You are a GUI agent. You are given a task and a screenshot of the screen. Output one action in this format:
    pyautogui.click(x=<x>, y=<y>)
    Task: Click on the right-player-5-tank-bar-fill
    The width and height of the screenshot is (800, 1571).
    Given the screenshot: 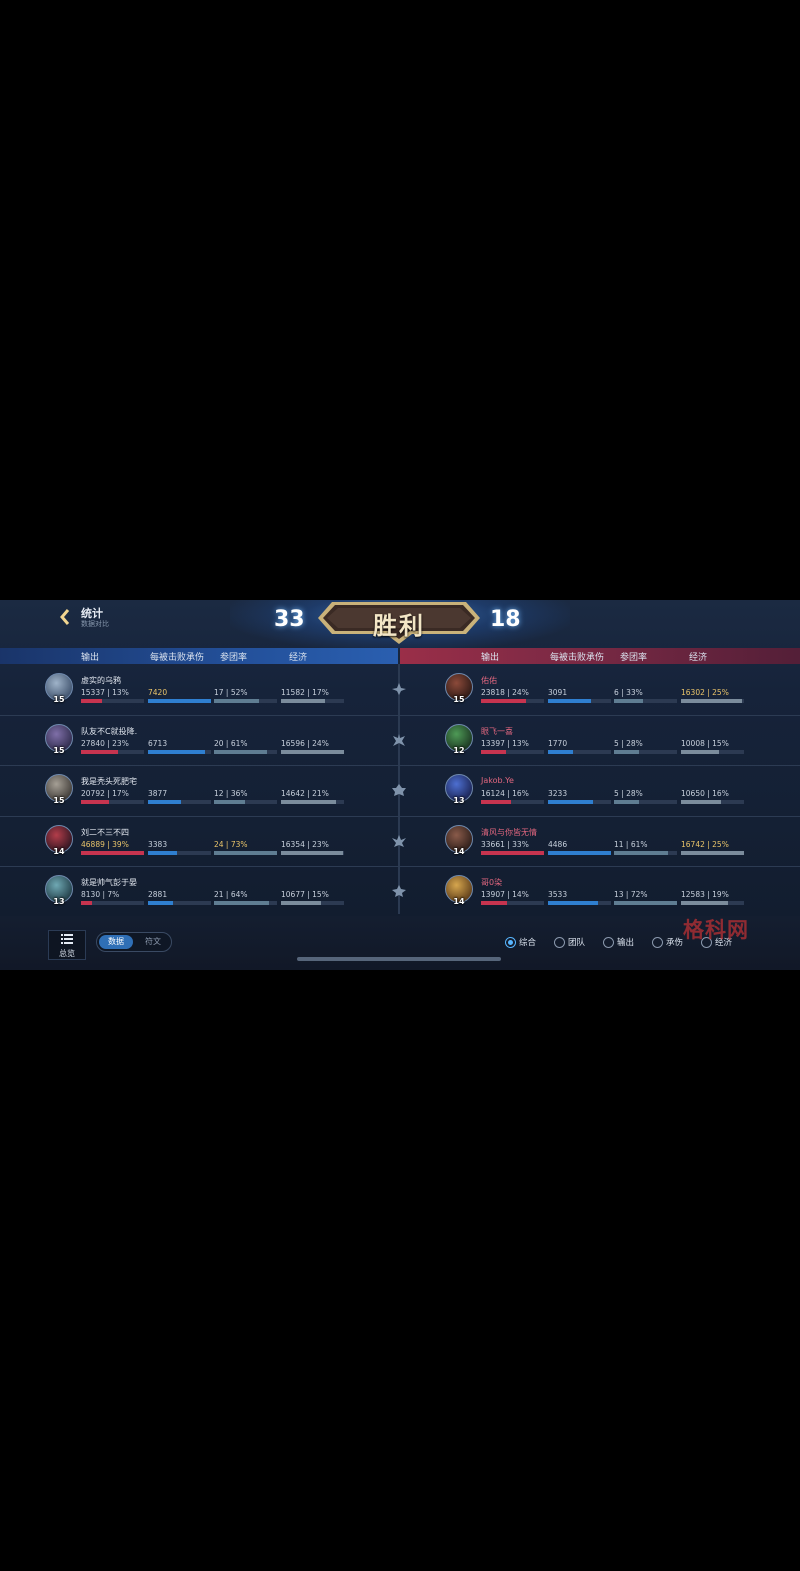 What is the action you would take?
    pyautogui.click(x=573, y=903)
    